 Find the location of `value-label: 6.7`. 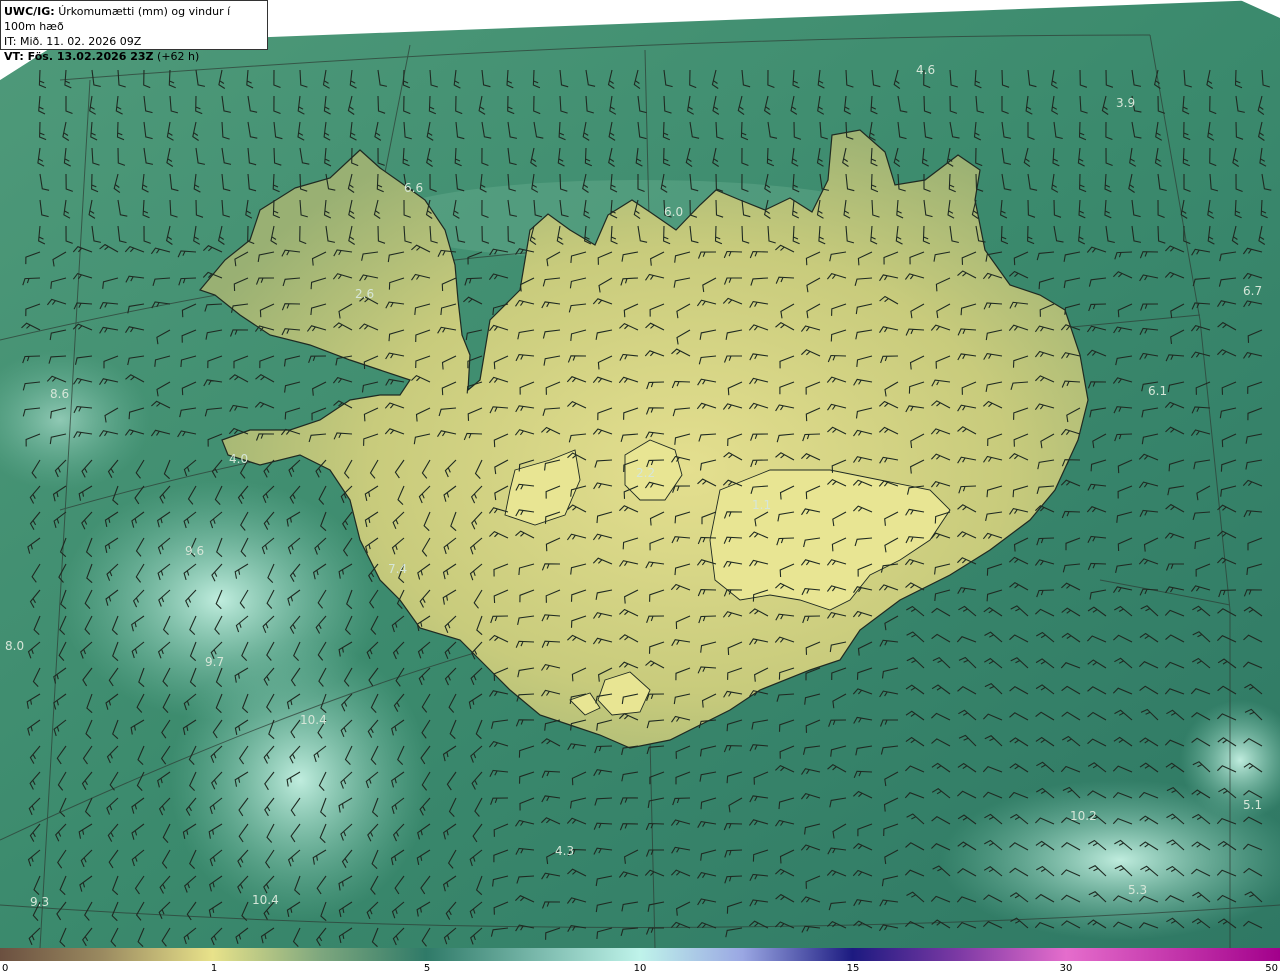

value-label: 6.7 is located at coordinates (1252, 291).